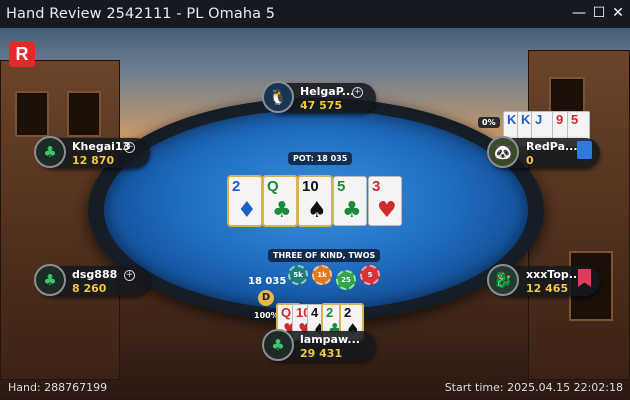 The height and width of the screenshot is (400, 630). What do you see at coordinates (315, 14) in the screenshot?
I see `title-bar: Hand Review 2542111 - PL Omaha 5 — ☐ ✕` at bounding box center [315, 14].